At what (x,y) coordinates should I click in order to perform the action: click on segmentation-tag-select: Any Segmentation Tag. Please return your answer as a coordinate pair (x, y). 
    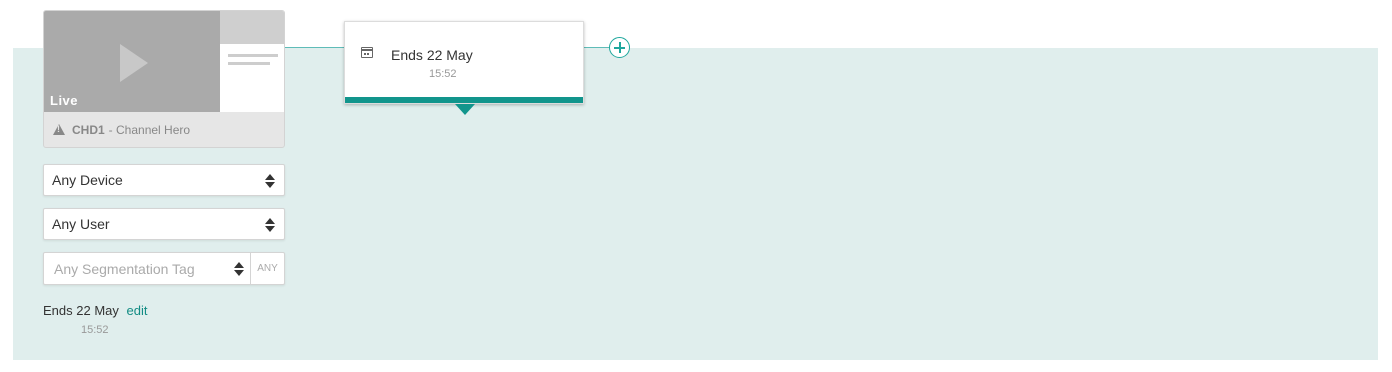
    Looking at the image, I should click on (147, 268).